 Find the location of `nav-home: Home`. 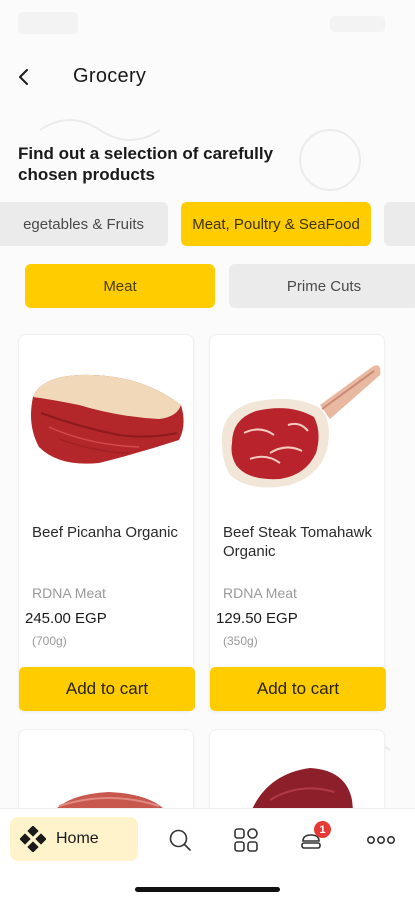

nav-home: Home is located at coordinates (74, 839).